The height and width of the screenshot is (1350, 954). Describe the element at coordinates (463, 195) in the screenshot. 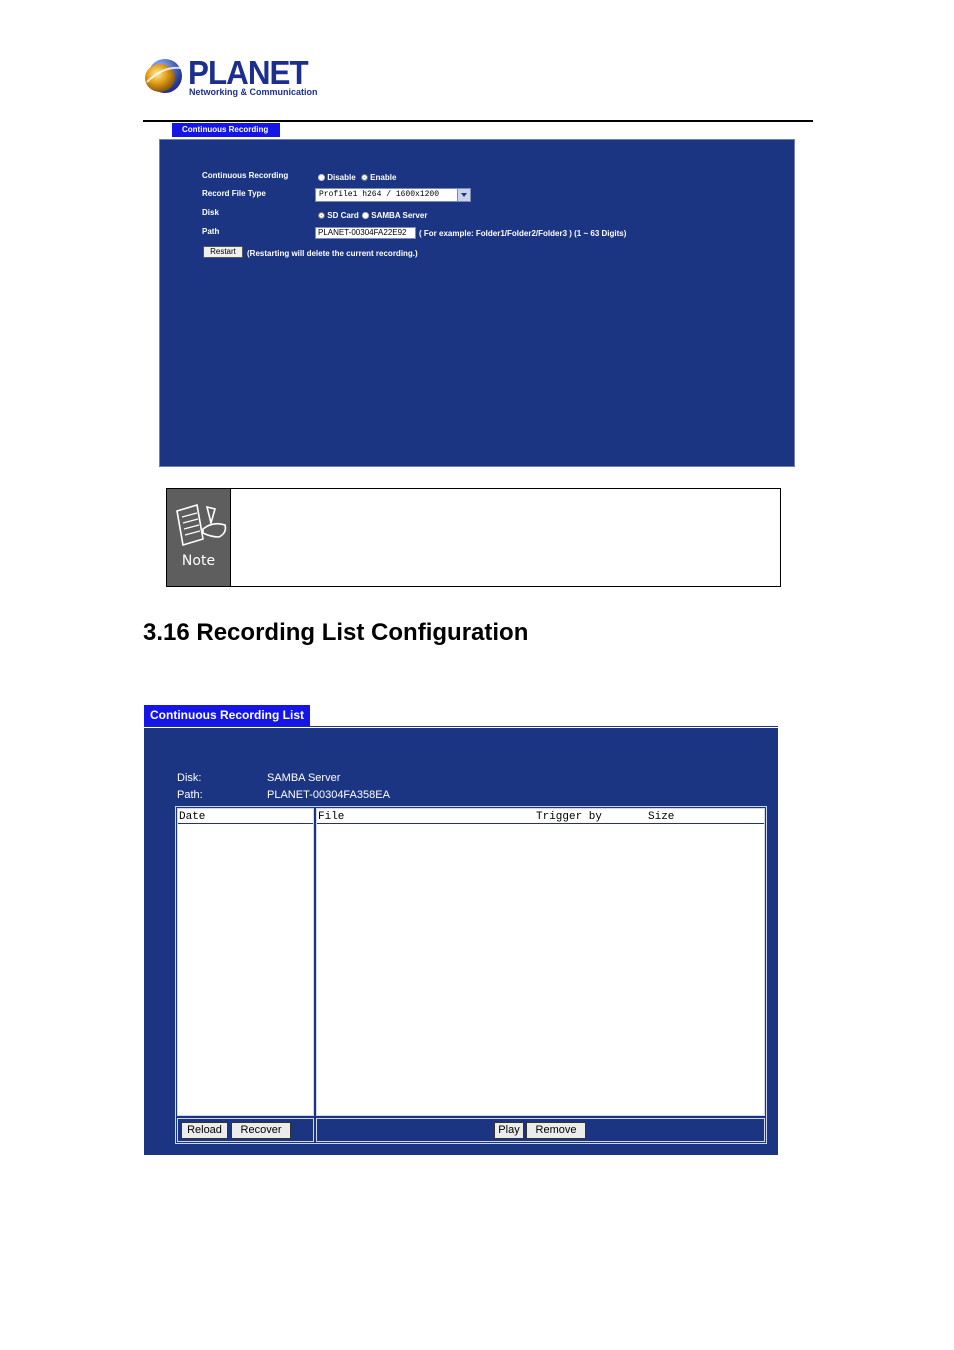

I see `chevron-down-icon` at that location.